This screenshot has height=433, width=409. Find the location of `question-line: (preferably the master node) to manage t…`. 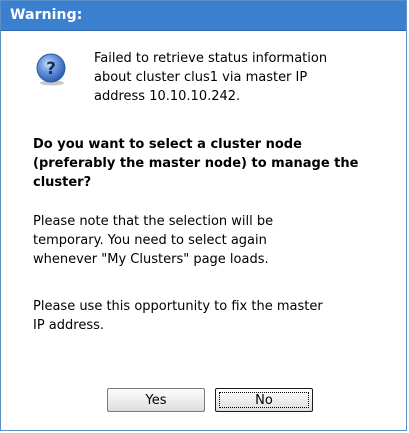

question-line: (preferably the master node) to manage t… is located at coordinates (196, 163).